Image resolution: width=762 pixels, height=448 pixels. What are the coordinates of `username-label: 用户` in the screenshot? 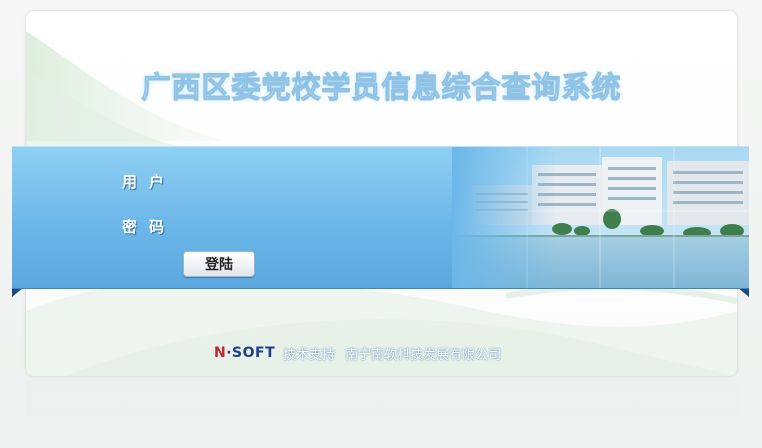 It's located at (149, 182).